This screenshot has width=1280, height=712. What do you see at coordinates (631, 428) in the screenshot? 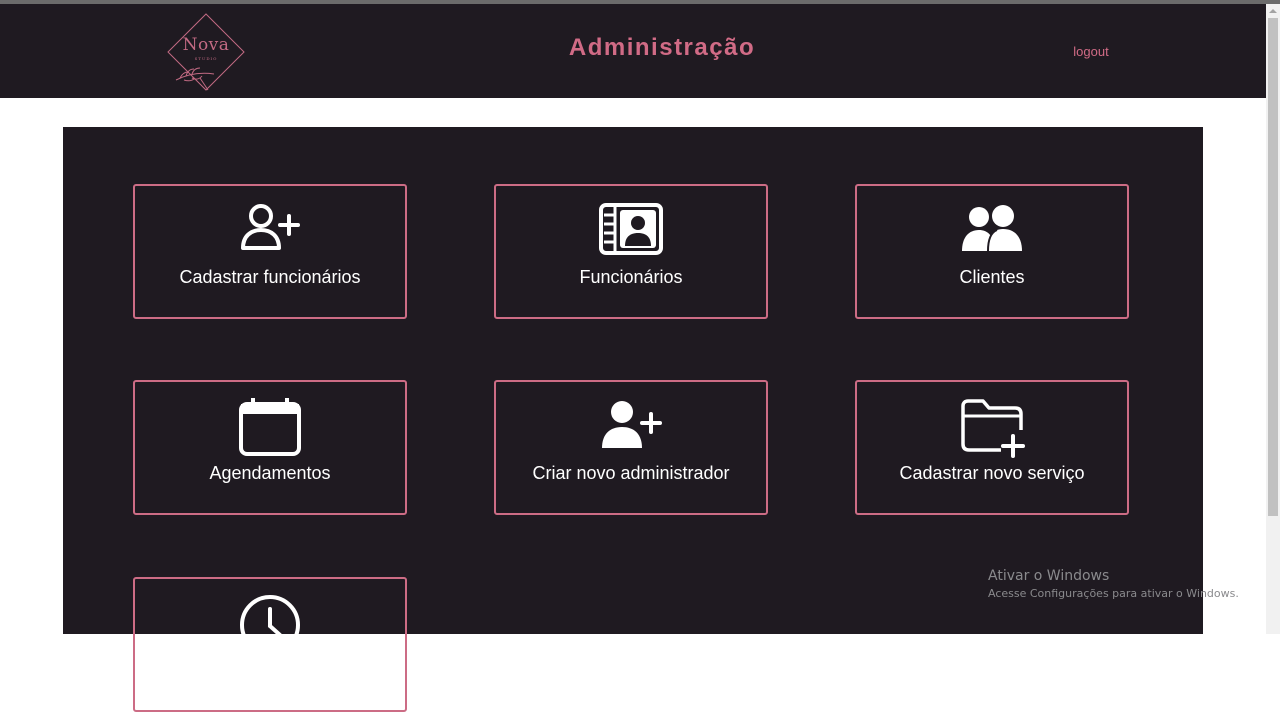
I see `user-plus-solid-icon` at bounding box center [631, 428].